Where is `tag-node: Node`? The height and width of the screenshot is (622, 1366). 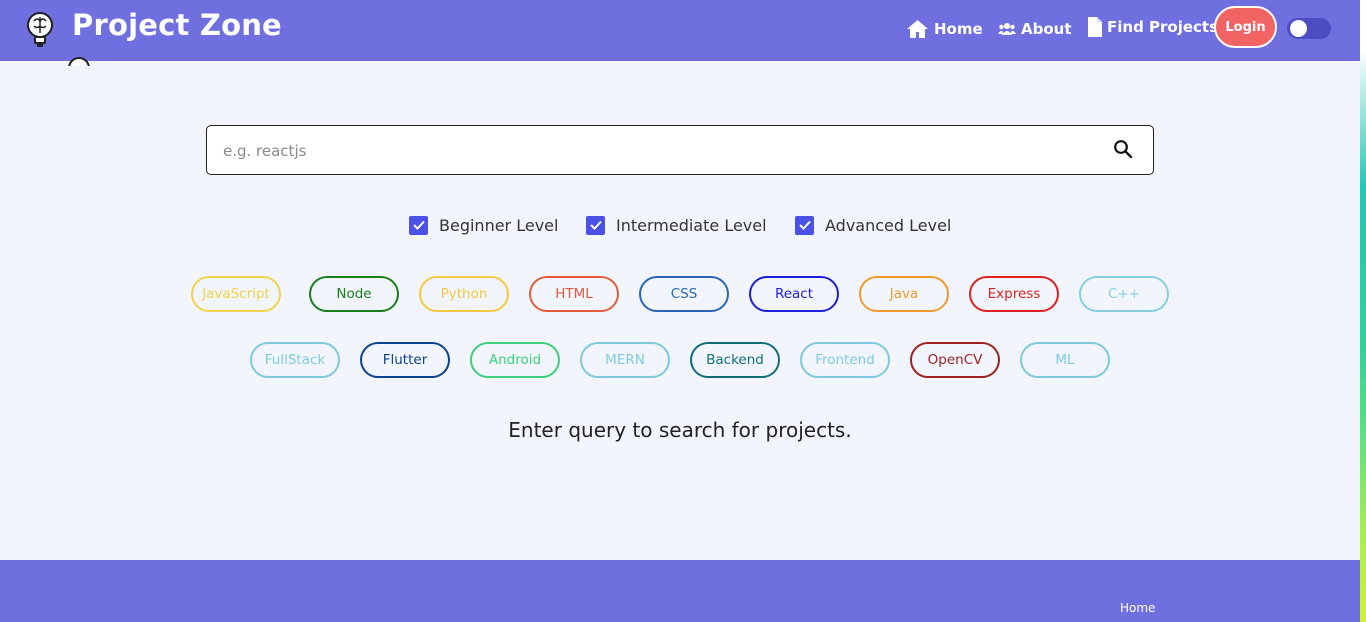 tag-node: Node is located at coordinates (354, 294).